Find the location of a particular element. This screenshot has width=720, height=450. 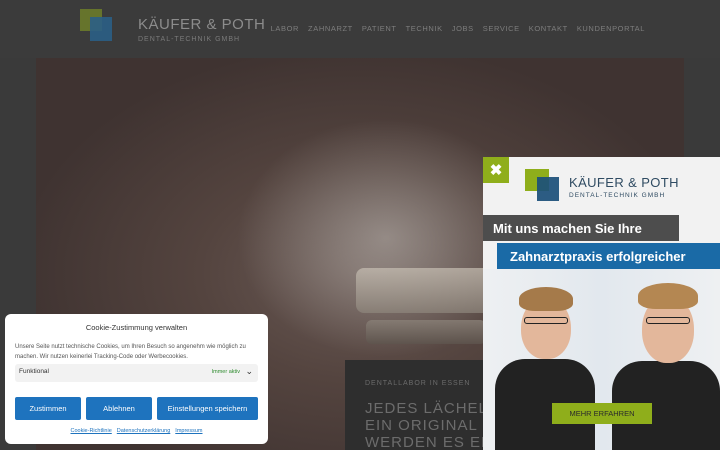

person-right-hair is located at coordinates (668, 296).